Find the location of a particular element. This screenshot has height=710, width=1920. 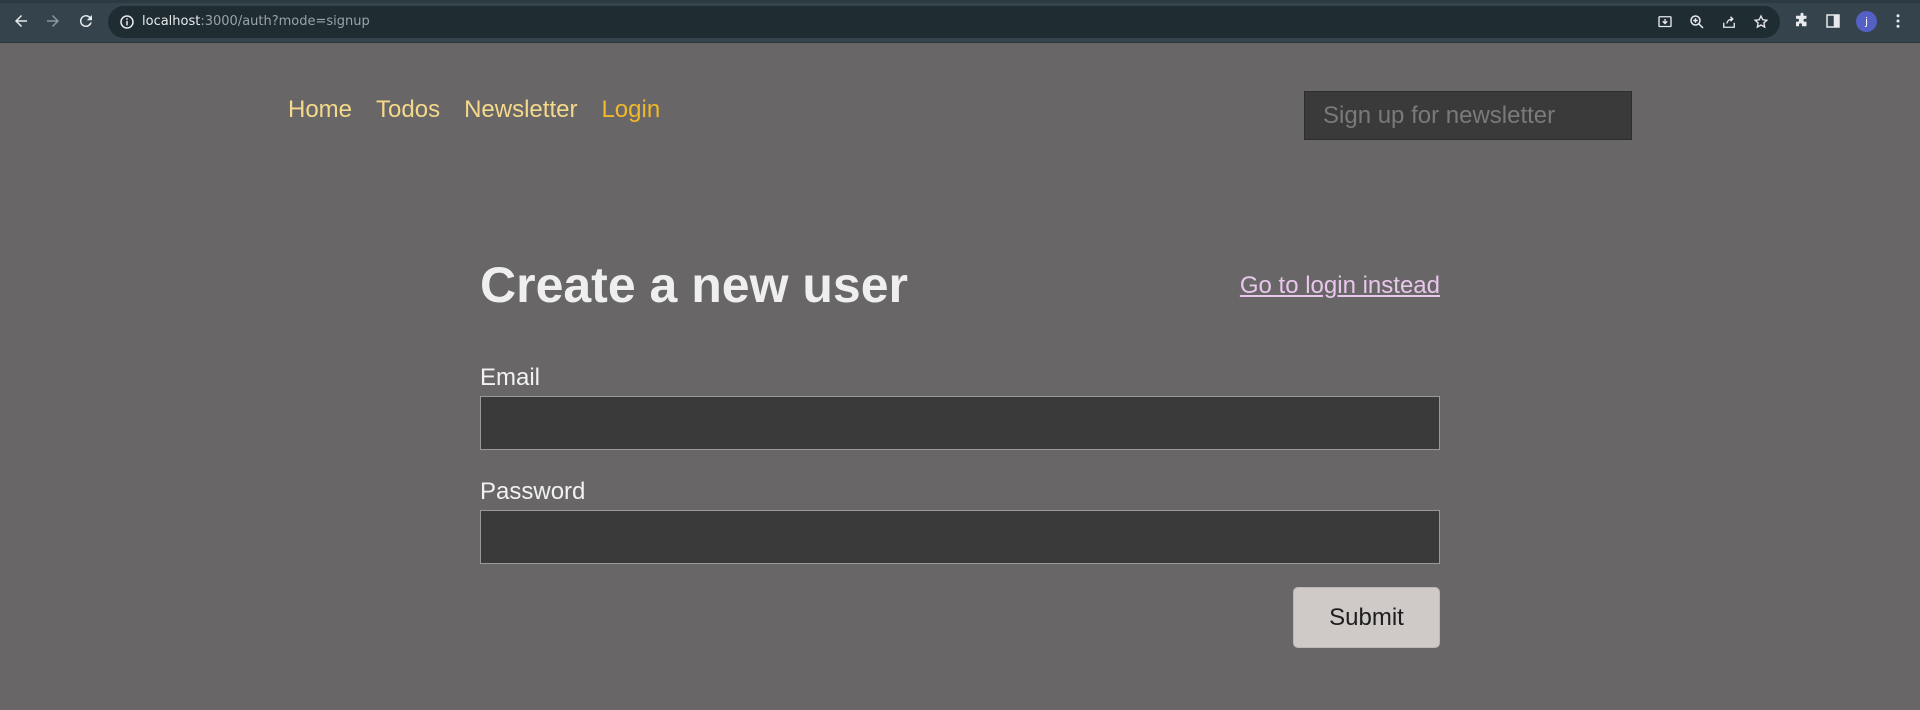

email-field is located at coordinates (960, 423).